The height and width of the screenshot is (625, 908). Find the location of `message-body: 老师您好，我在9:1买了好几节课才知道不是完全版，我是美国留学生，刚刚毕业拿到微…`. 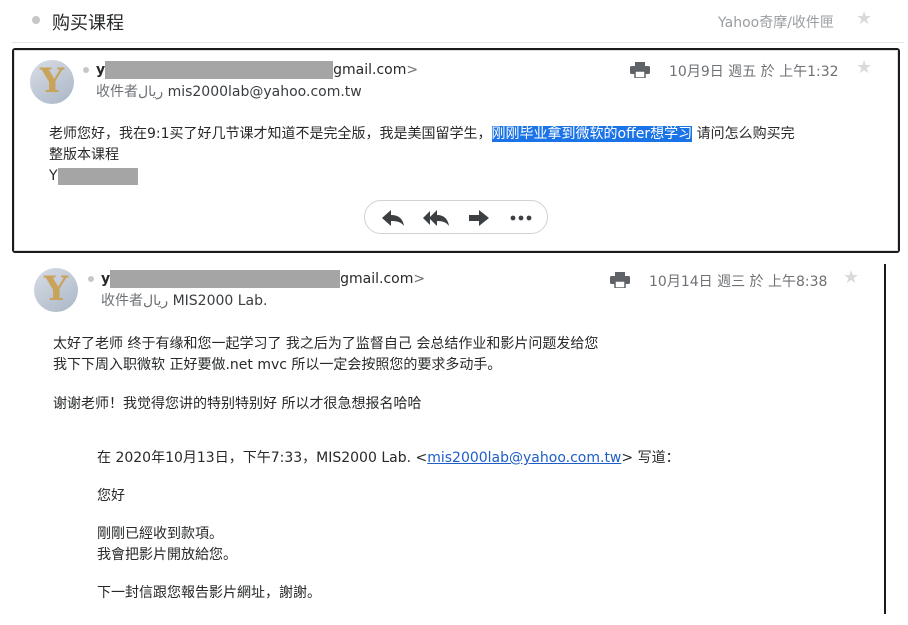

message-body: 老师您好，我在9:1买了好几节课才知道不是完全版，我是美国留学生，刚刚毕业拿到微… is located at coordinates (464, 155).